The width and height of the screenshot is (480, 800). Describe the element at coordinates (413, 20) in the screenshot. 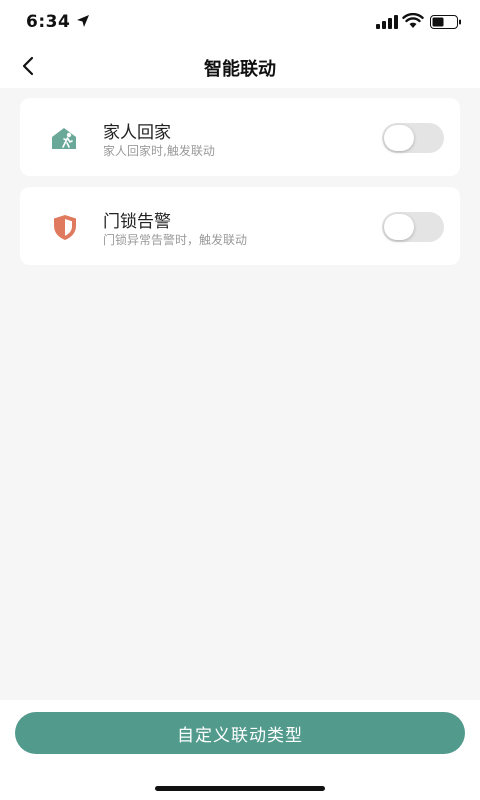

I see `wifi-icon` at that location.